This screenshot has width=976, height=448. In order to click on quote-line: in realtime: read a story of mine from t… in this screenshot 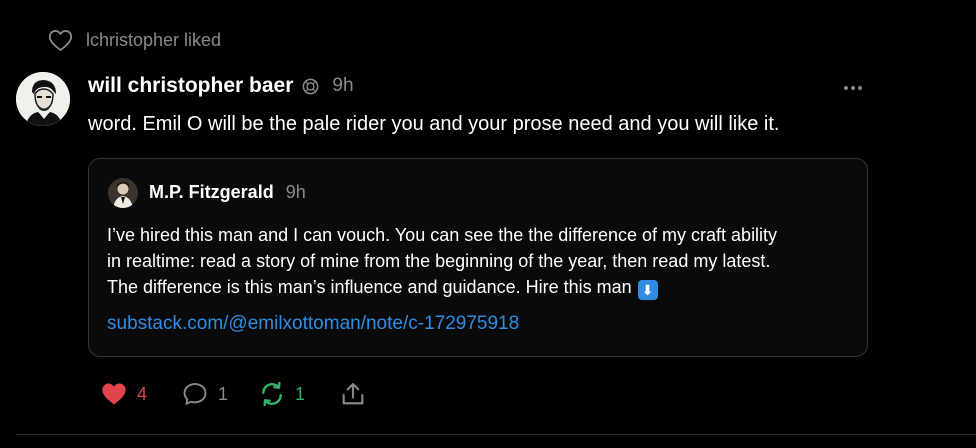, I will do `click(439, 261)`.